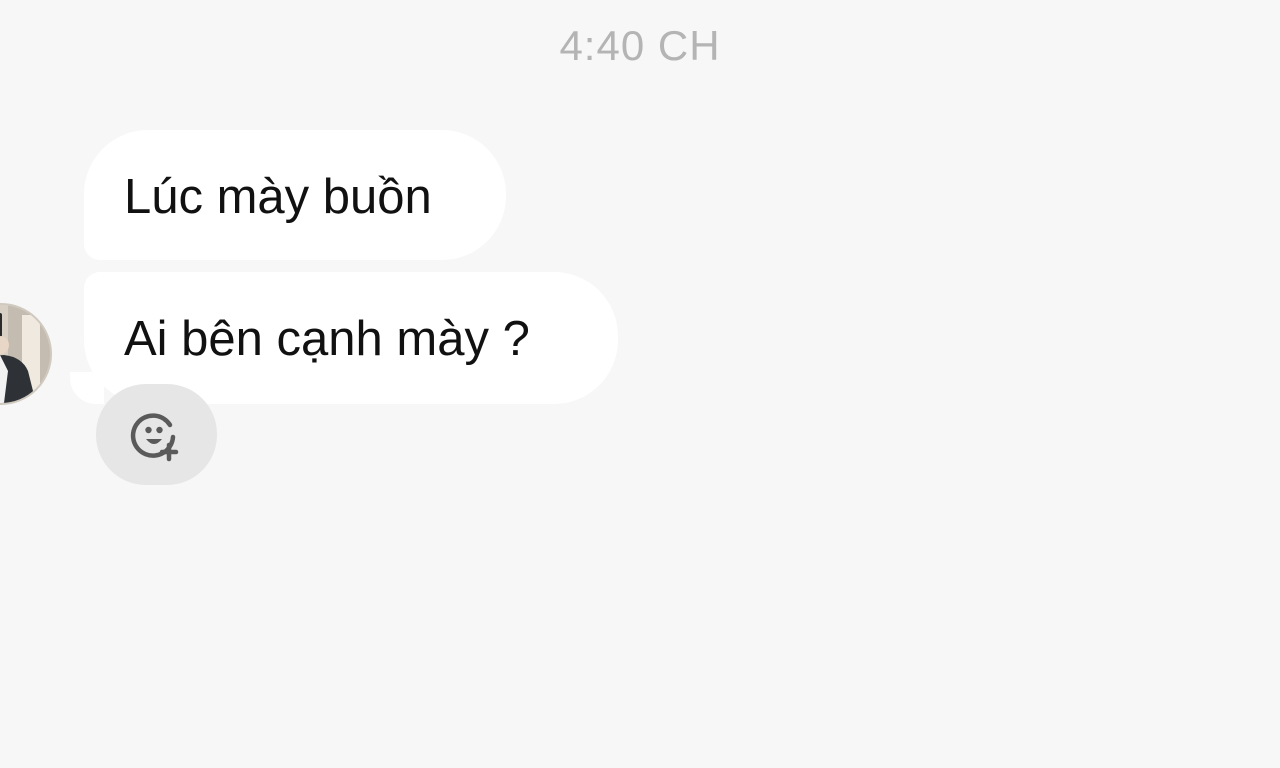  Describe the element at coordinates (640, 45) in the screenshot. I see `message-timestamp: 4:40 CH` at that location.